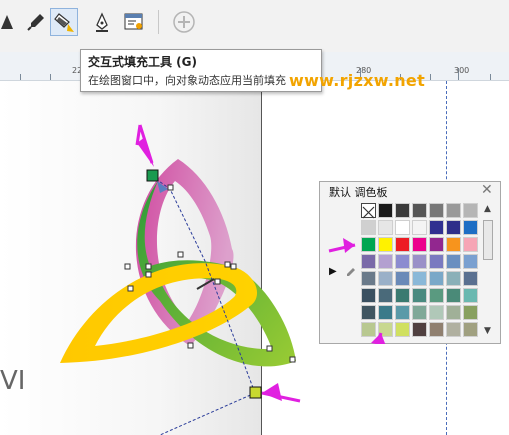 The height and width of the screenshot is (435, 509). Describe the element at coordinates (13, 381) in the screenshot. I see `partial-canvas-text: VI` at that location.